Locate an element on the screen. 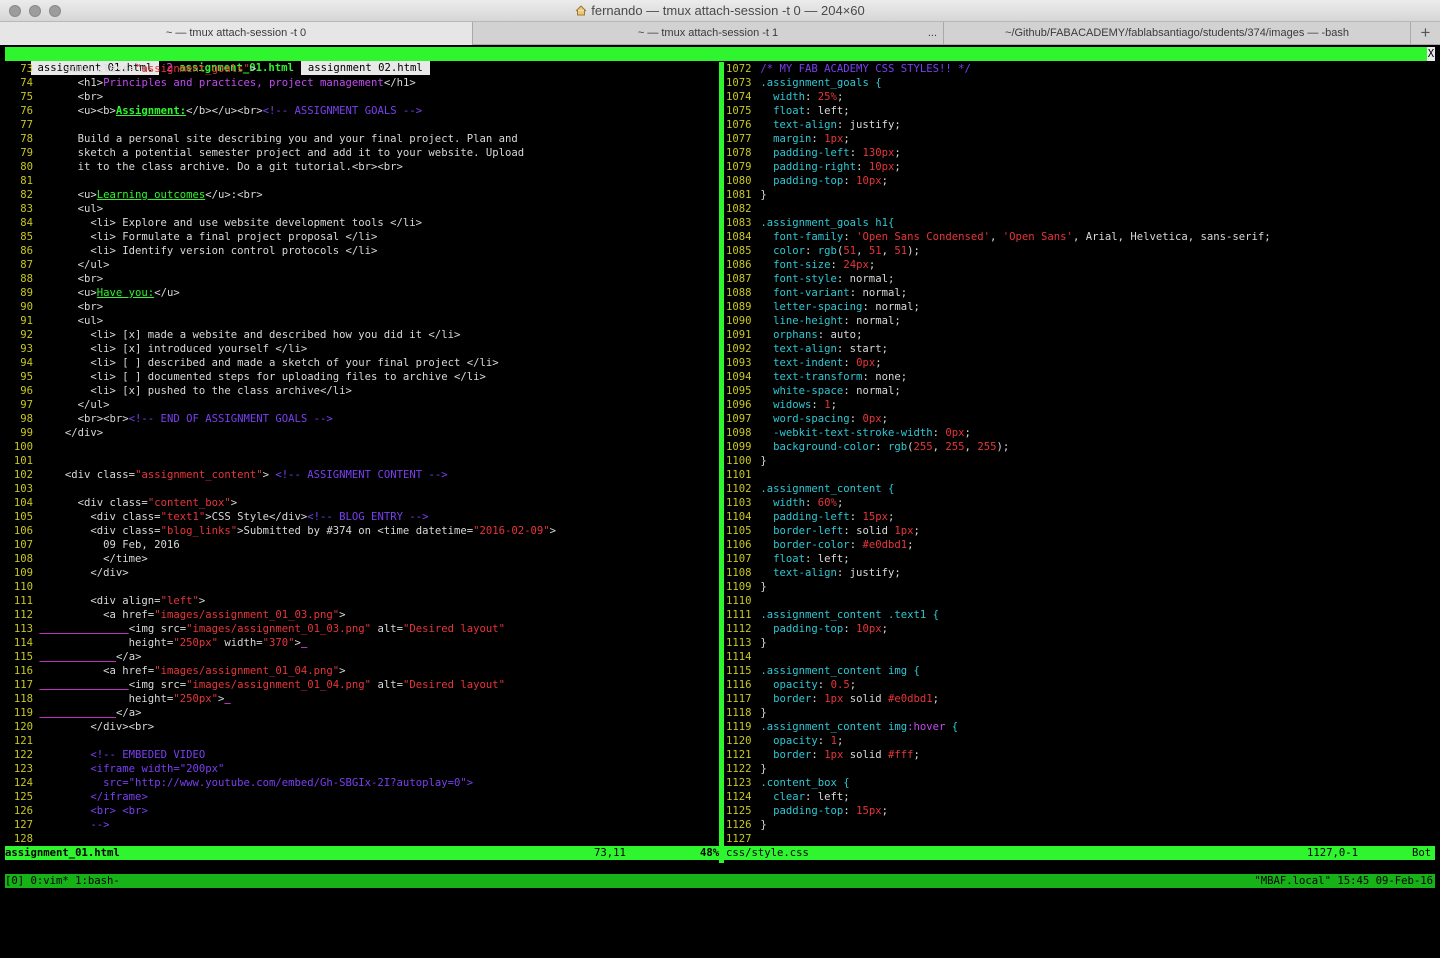 The image size is (1440, 958). line-text: width: 25%; is located at coordinates (808, 97).